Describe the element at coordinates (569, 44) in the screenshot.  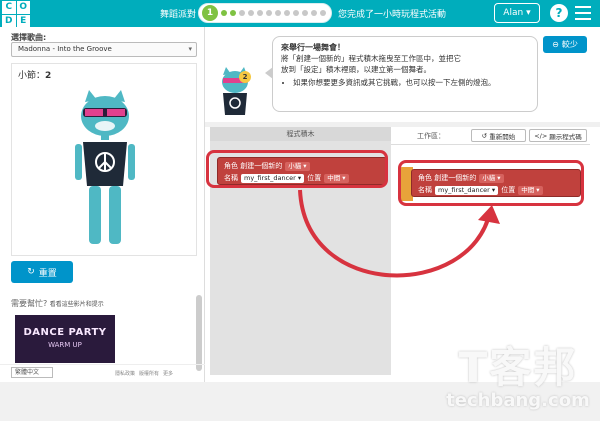
I see `show-less-label: 較少` at that location.